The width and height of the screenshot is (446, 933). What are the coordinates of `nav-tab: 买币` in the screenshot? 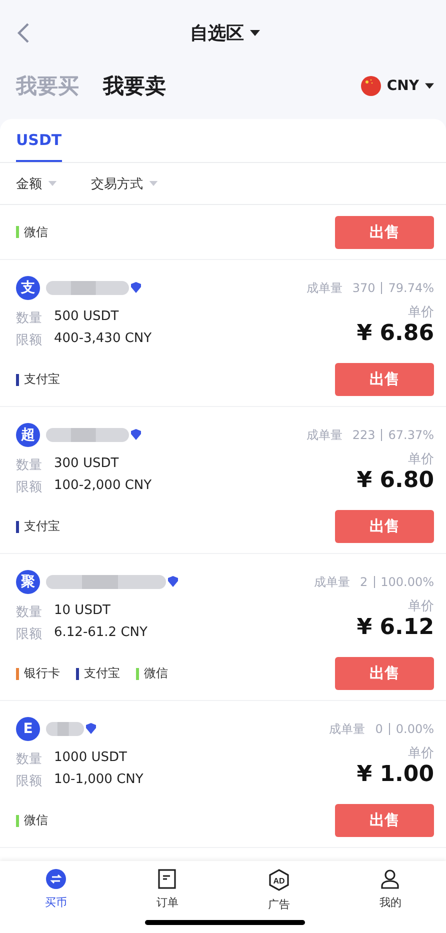 It's located at (56, 901).